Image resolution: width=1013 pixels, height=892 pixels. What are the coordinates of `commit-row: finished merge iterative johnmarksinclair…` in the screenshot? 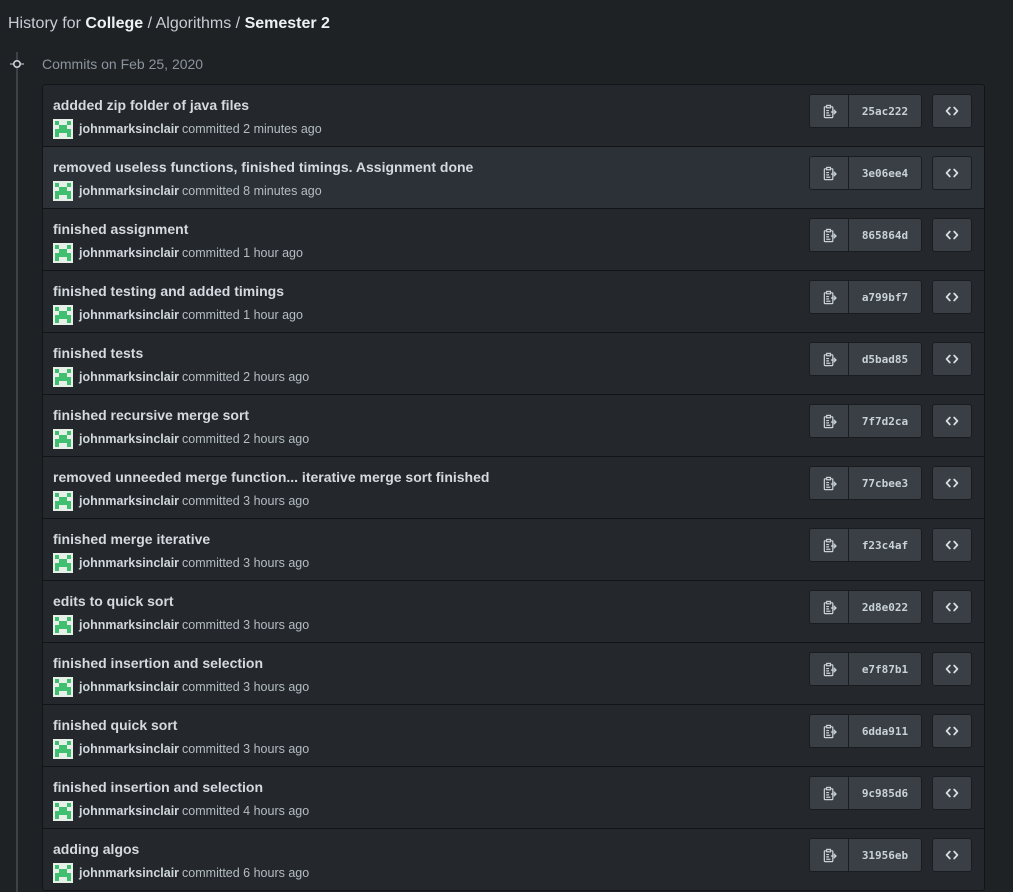 It's located at (513, 550).